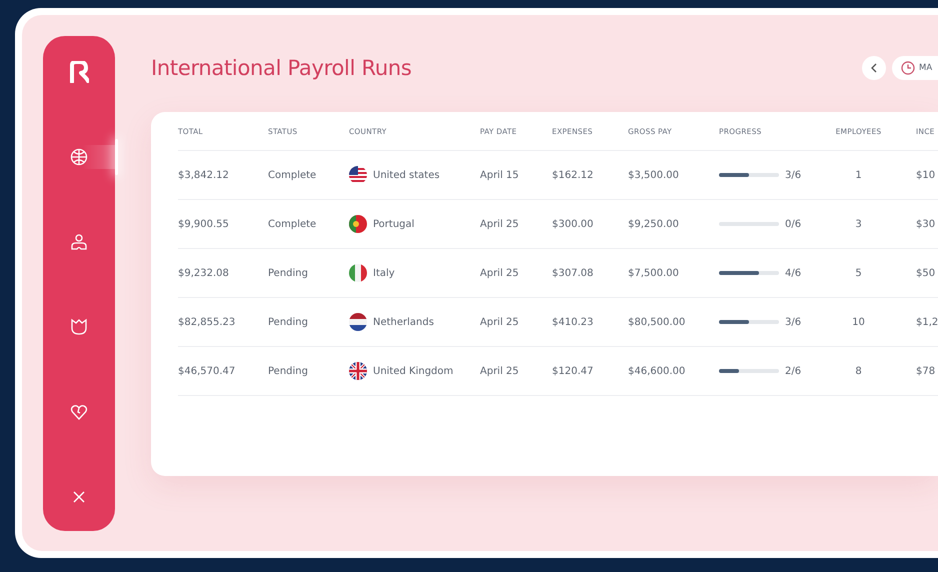  I want to click on progress-count: 4/6, so click(793, 273).